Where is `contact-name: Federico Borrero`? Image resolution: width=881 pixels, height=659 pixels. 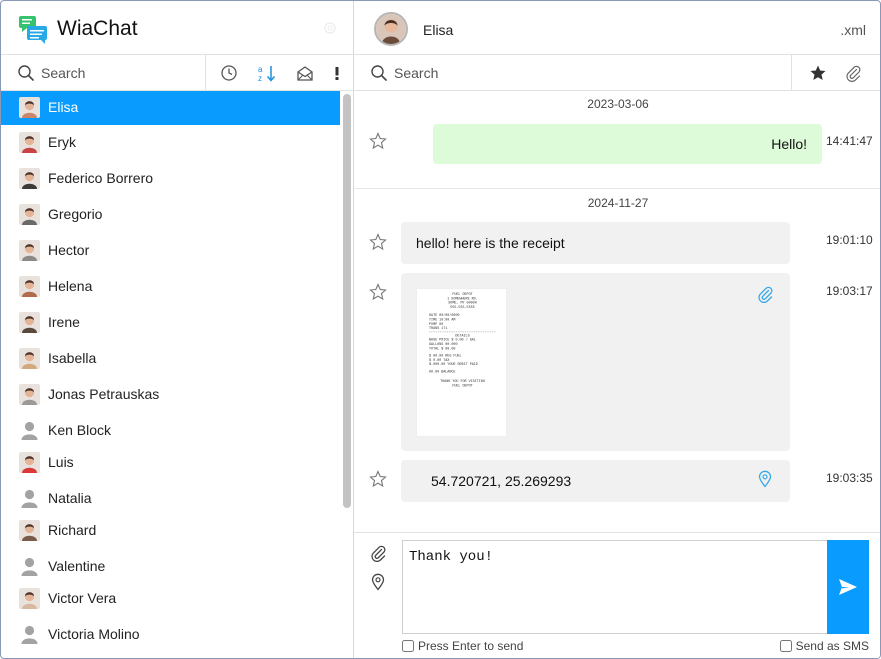
contact-name: Federico Borrero is located at coordinates (101, 178).